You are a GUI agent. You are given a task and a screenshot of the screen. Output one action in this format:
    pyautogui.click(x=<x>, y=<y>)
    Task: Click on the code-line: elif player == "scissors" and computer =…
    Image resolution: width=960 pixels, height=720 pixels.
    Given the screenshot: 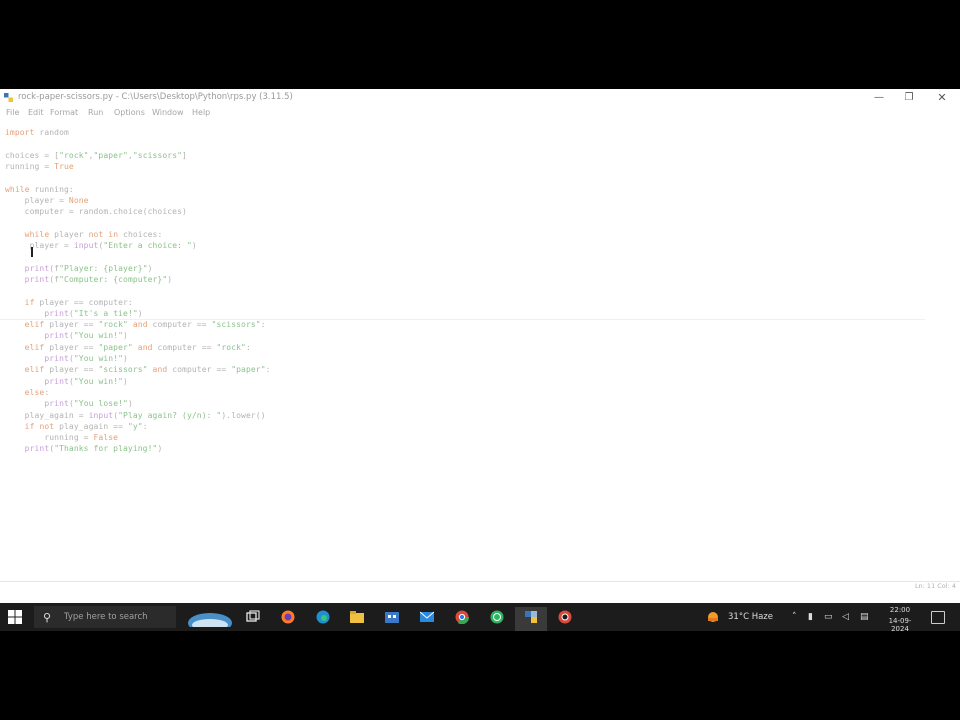 What is the action you would take?
    pyautogui.click(x=147, y=370)
    